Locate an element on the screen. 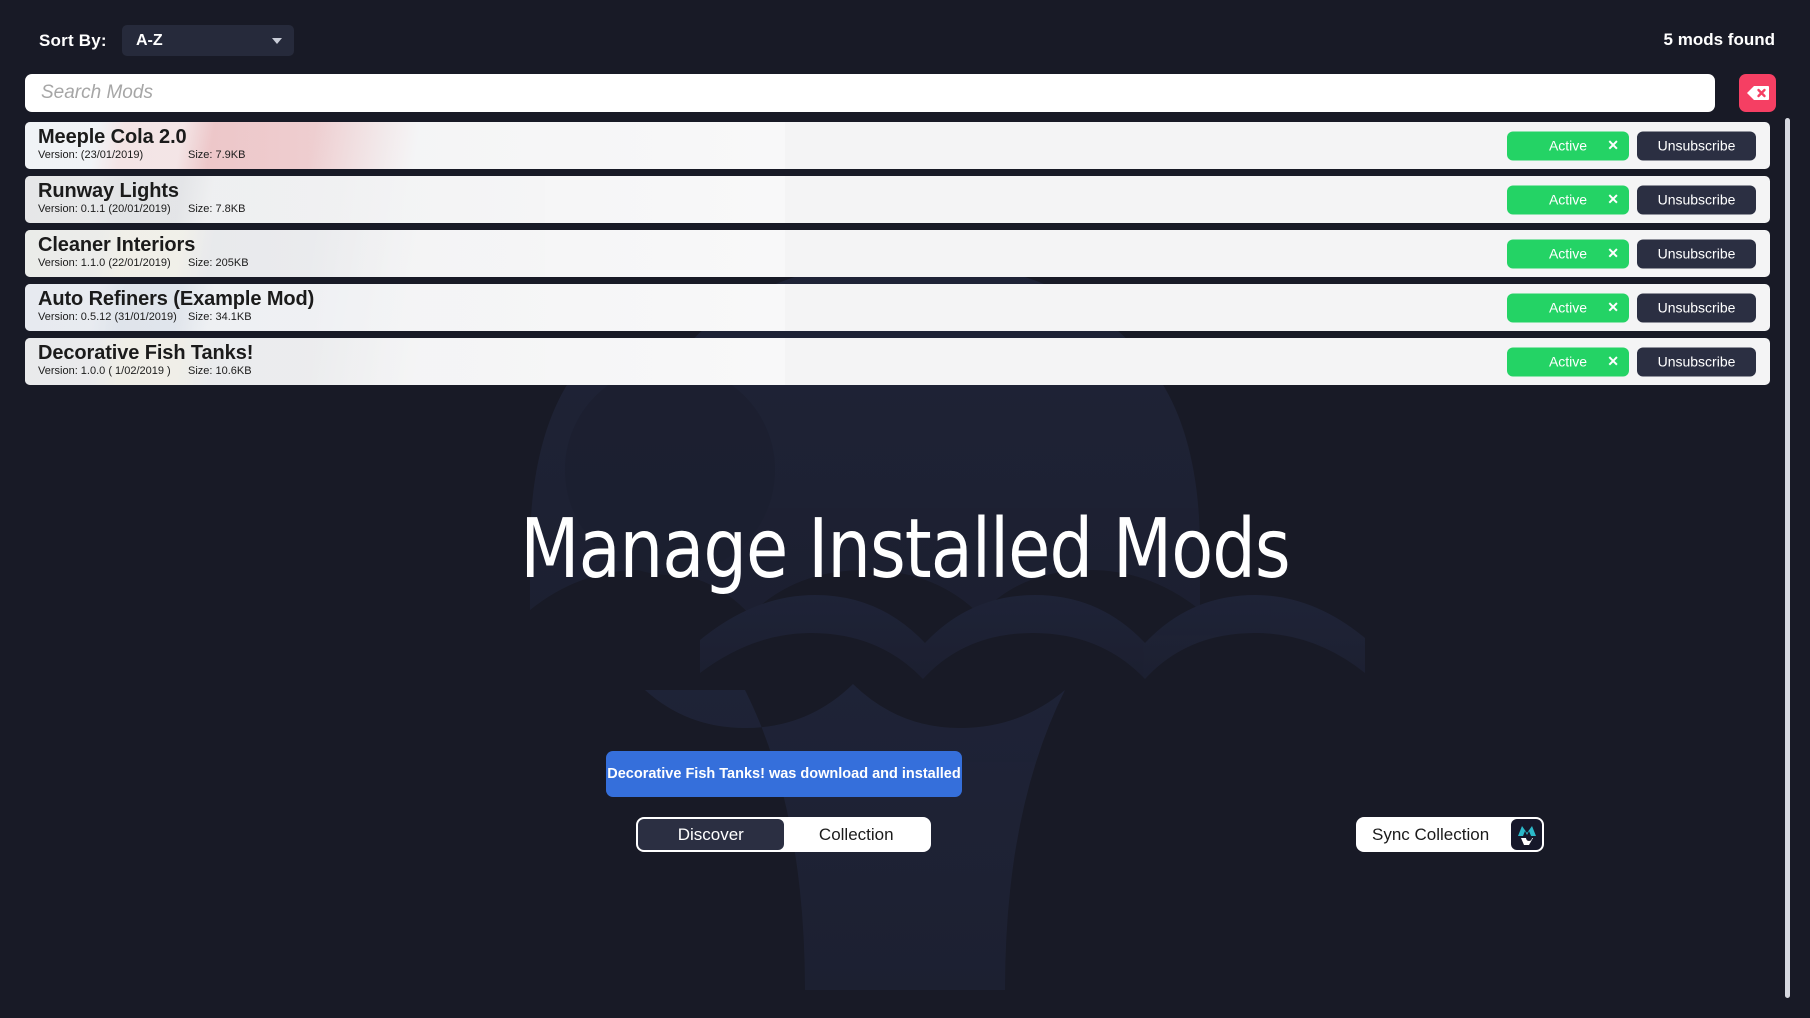 The width and height of the screenshot is (1810, 1018). search-input is located at coordinates (870, 93).